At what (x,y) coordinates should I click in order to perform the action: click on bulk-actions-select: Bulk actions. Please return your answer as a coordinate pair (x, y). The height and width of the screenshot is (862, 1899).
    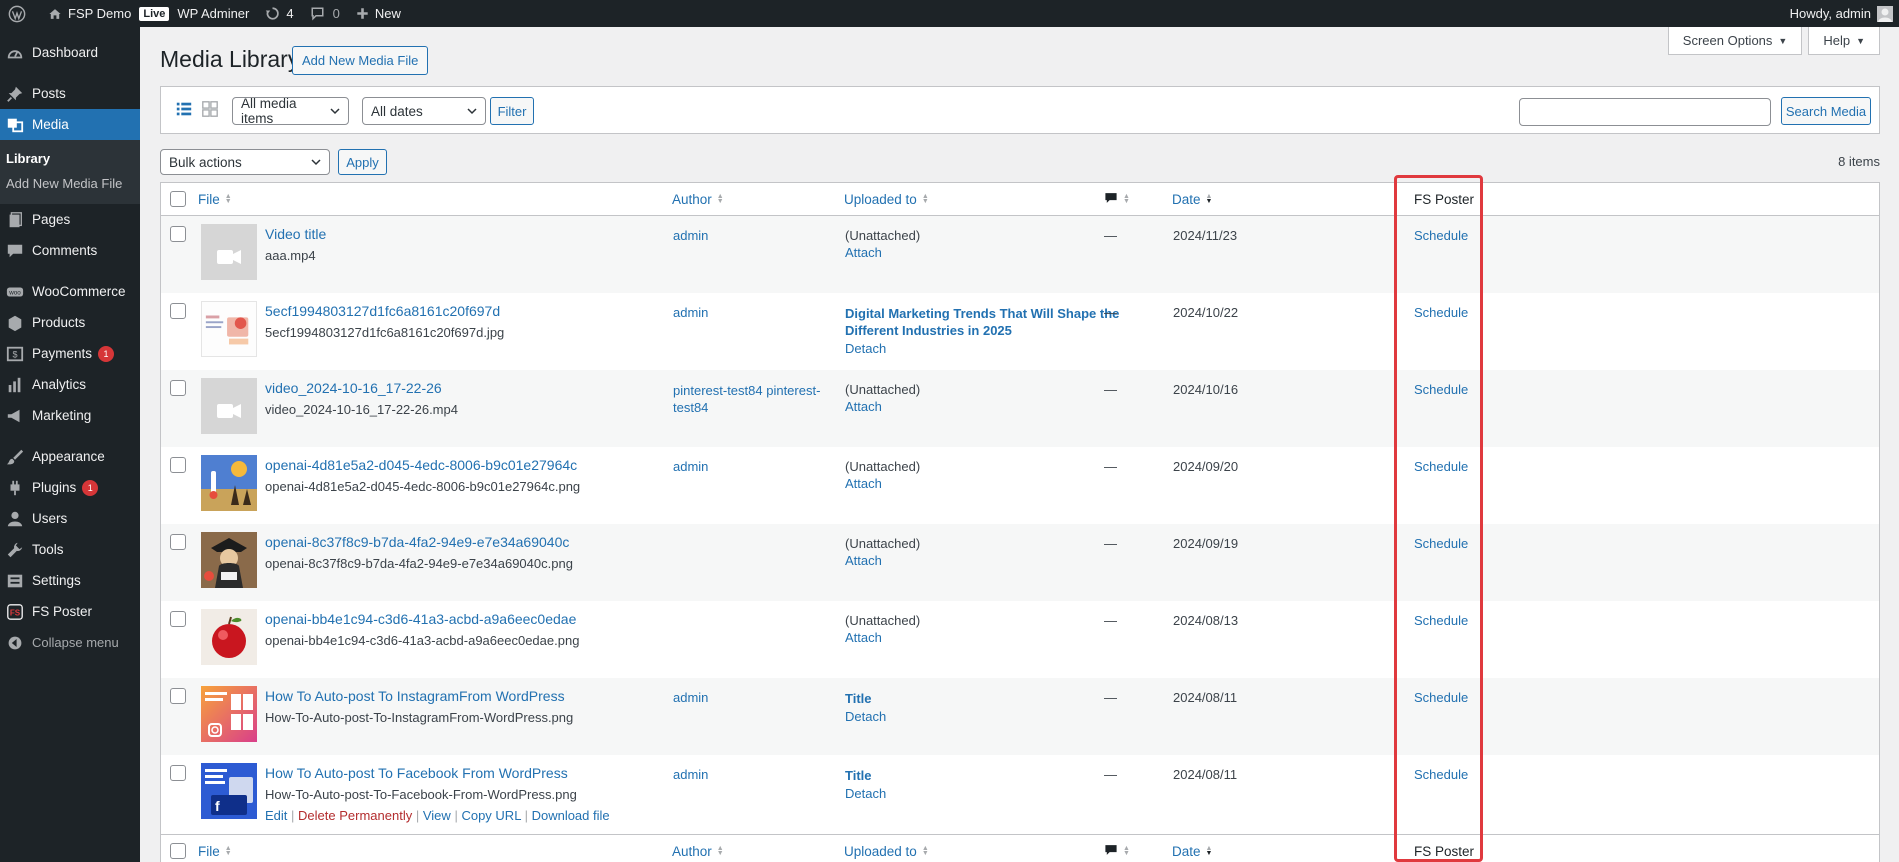
    Looking at the image, I should click on (245, 162).